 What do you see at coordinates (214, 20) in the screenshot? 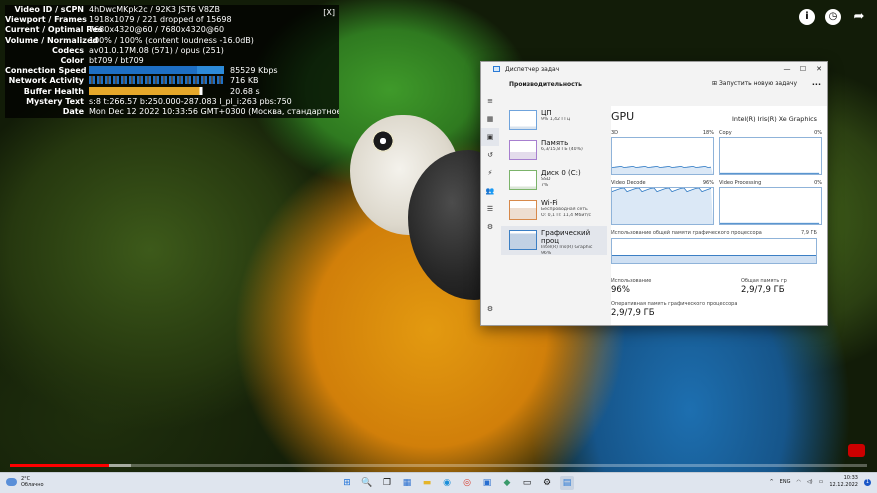
I see `stat-value-wrap: 1918x1079 / 221 dropped of 15698` at bounding box center [214, 20].